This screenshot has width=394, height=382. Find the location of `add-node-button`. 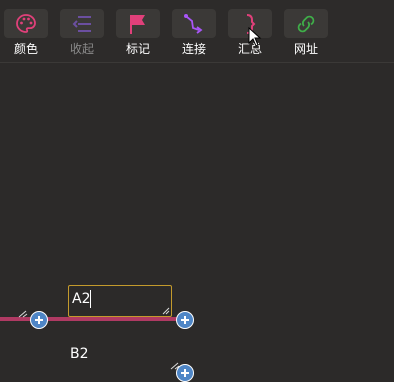

add-node-button is located at coordinates (39, 320).